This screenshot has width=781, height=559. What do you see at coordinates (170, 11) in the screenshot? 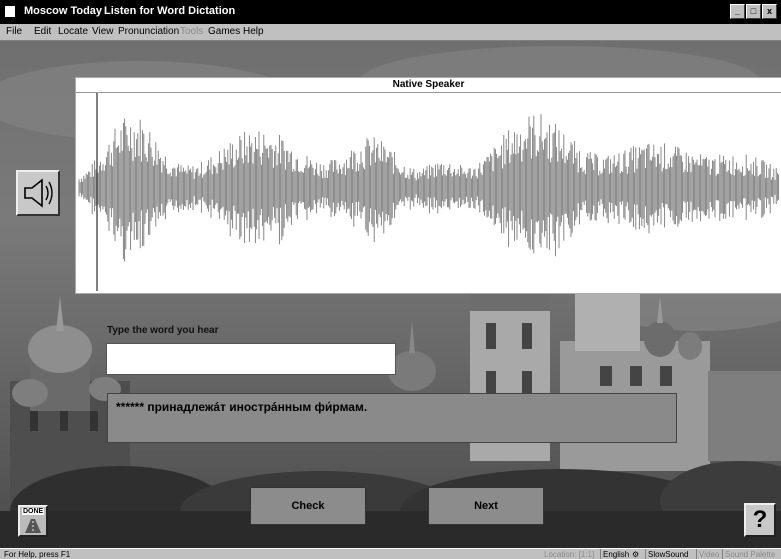
I see `document-title: Listen for Word Dictation` at bounding box center [170, 11].